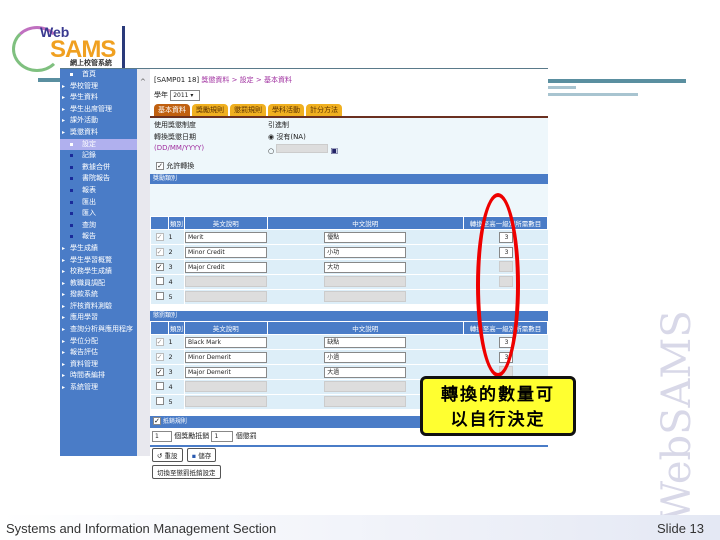 Image resolution: width=720 pixels, height=540 pixels. I want to click on breadcrumb: 獎懲資料 > 設定 > 基本資料, so click(246, 80).